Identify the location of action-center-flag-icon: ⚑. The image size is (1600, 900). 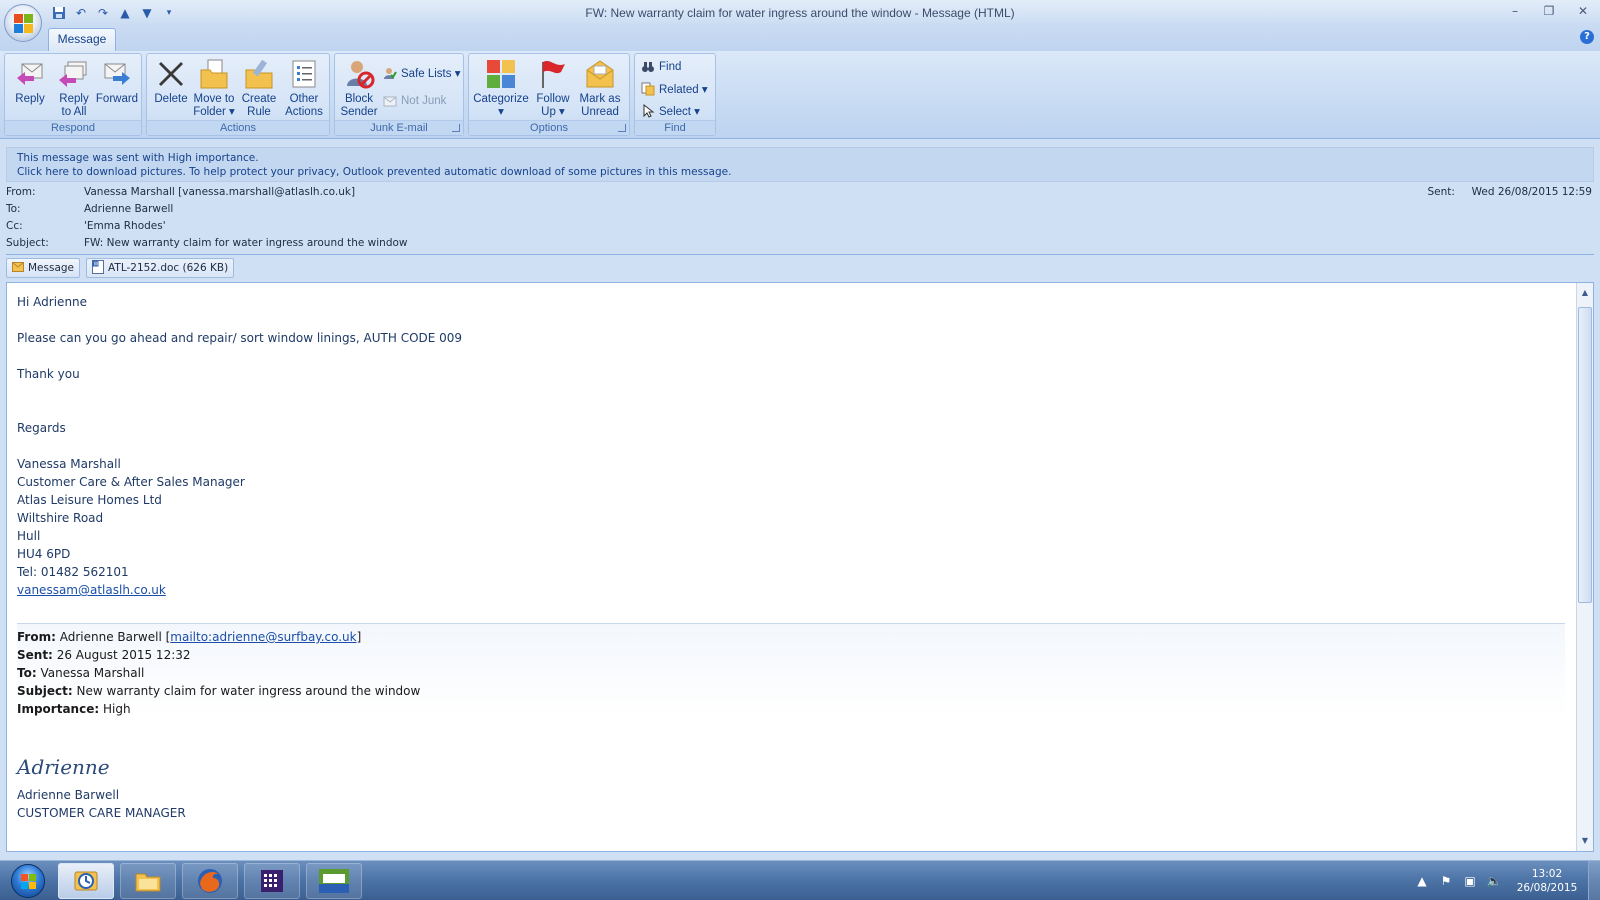
(1446, 881).